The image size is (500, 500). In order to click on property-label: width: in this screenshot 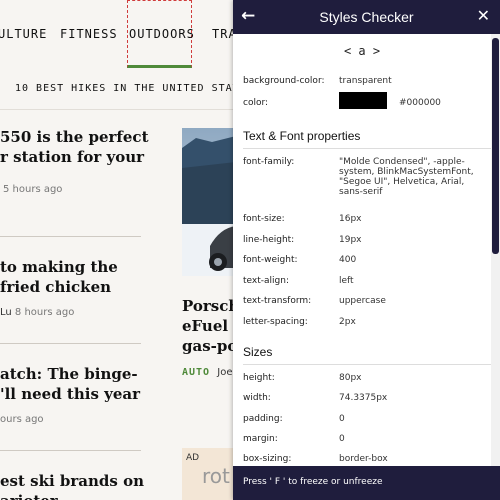, I will do `click(257, 398)`.